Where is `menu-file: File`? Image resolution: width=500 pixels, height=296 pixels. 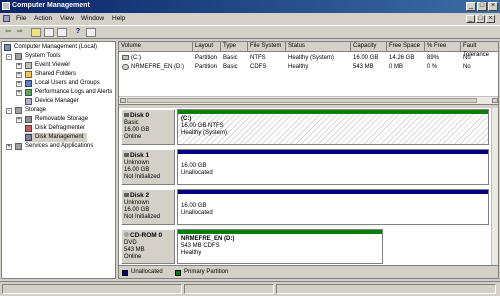 menu-file: File is located at coordinates (21, 18).